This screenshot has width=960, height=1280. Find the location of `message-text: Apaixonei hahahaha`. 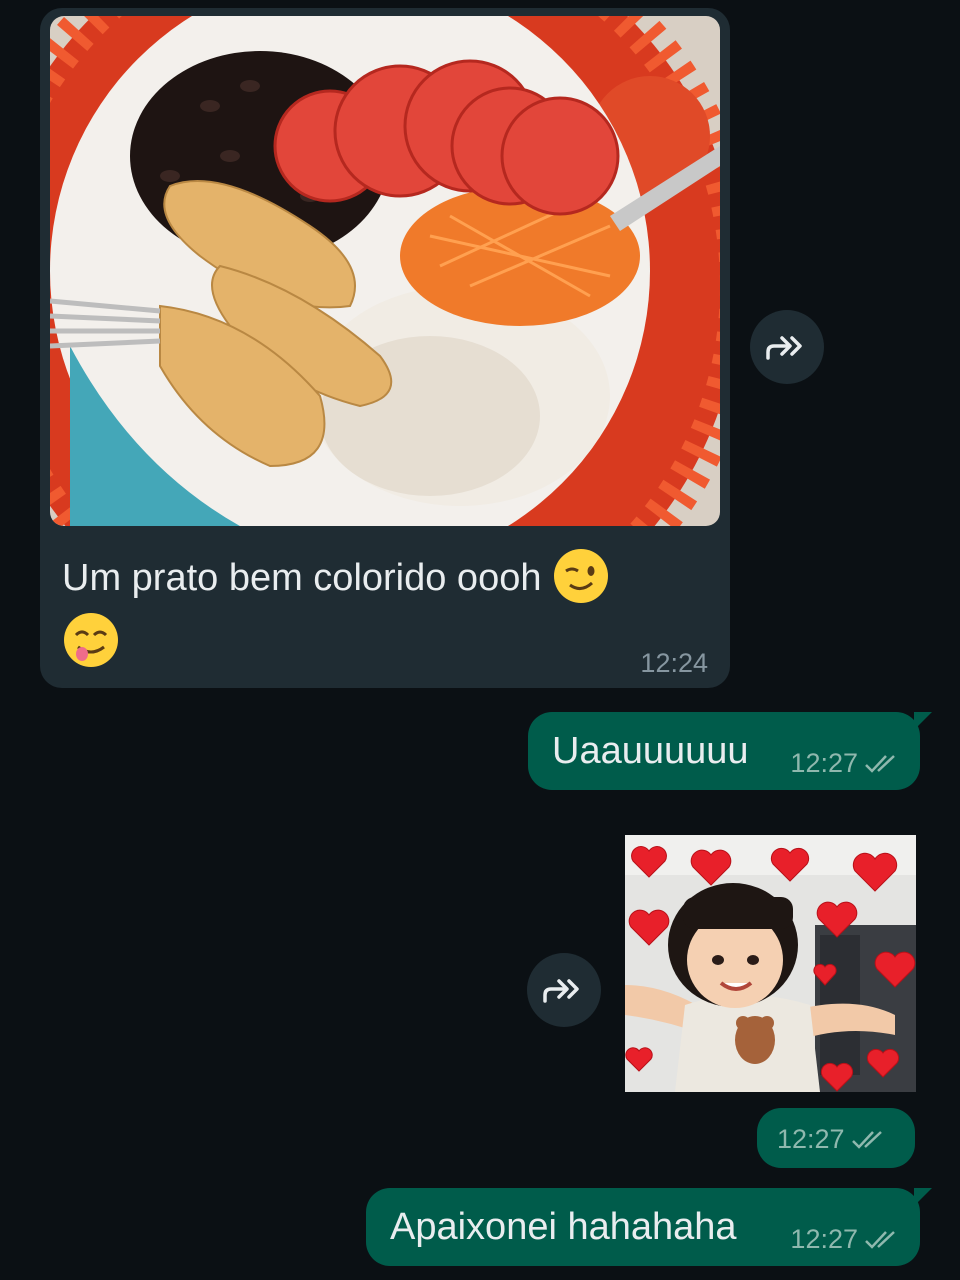

message-text: Apaixonei hahahaha is located at coordinates (563, 1227).